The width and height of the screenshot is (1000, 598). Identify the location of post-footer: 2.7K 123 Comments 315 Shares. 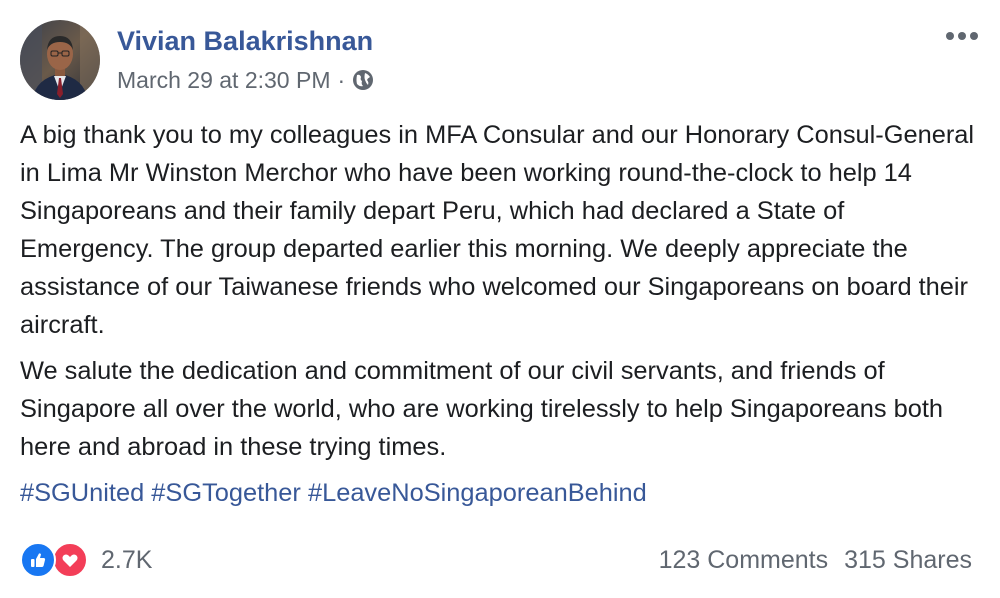
(496, 560).